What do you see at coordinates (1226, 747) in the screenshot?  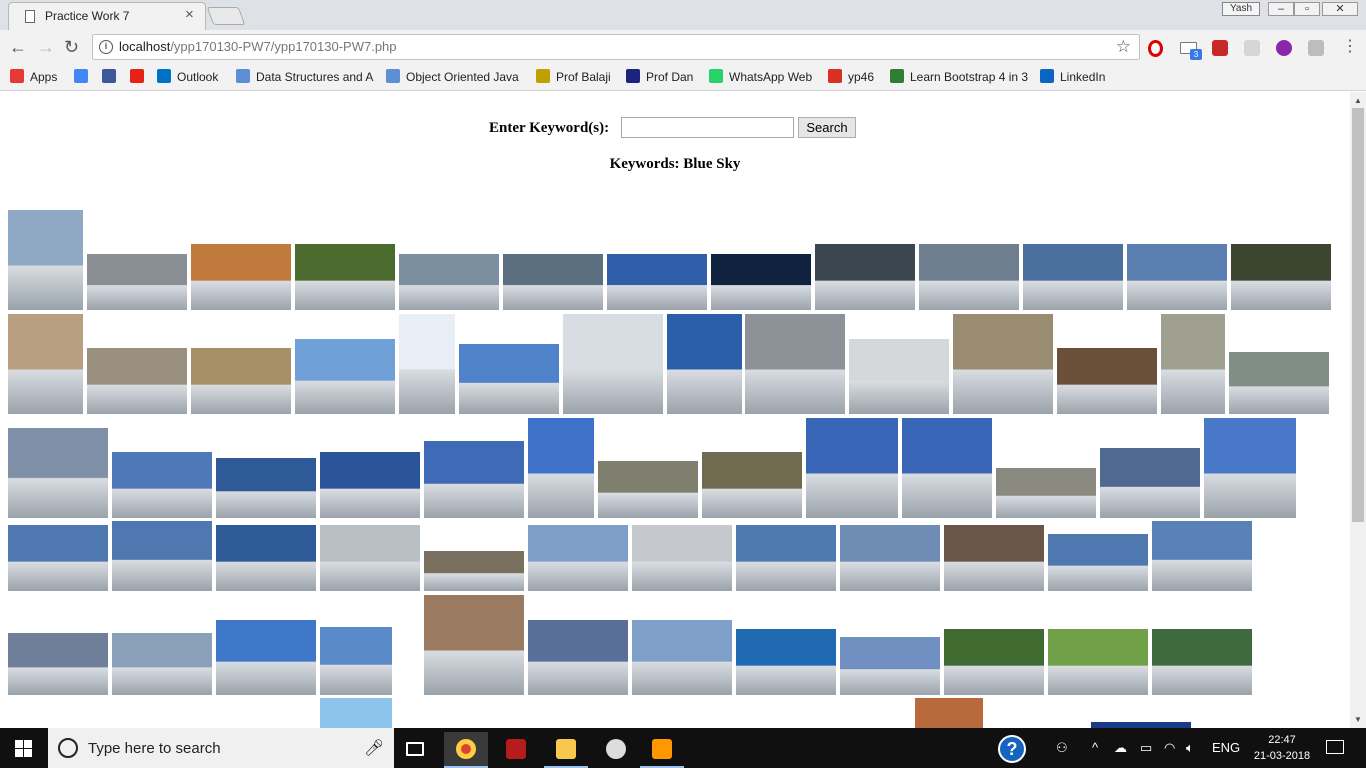 I see `input-language-icon: ENG` at bounding box center [1226, 747].